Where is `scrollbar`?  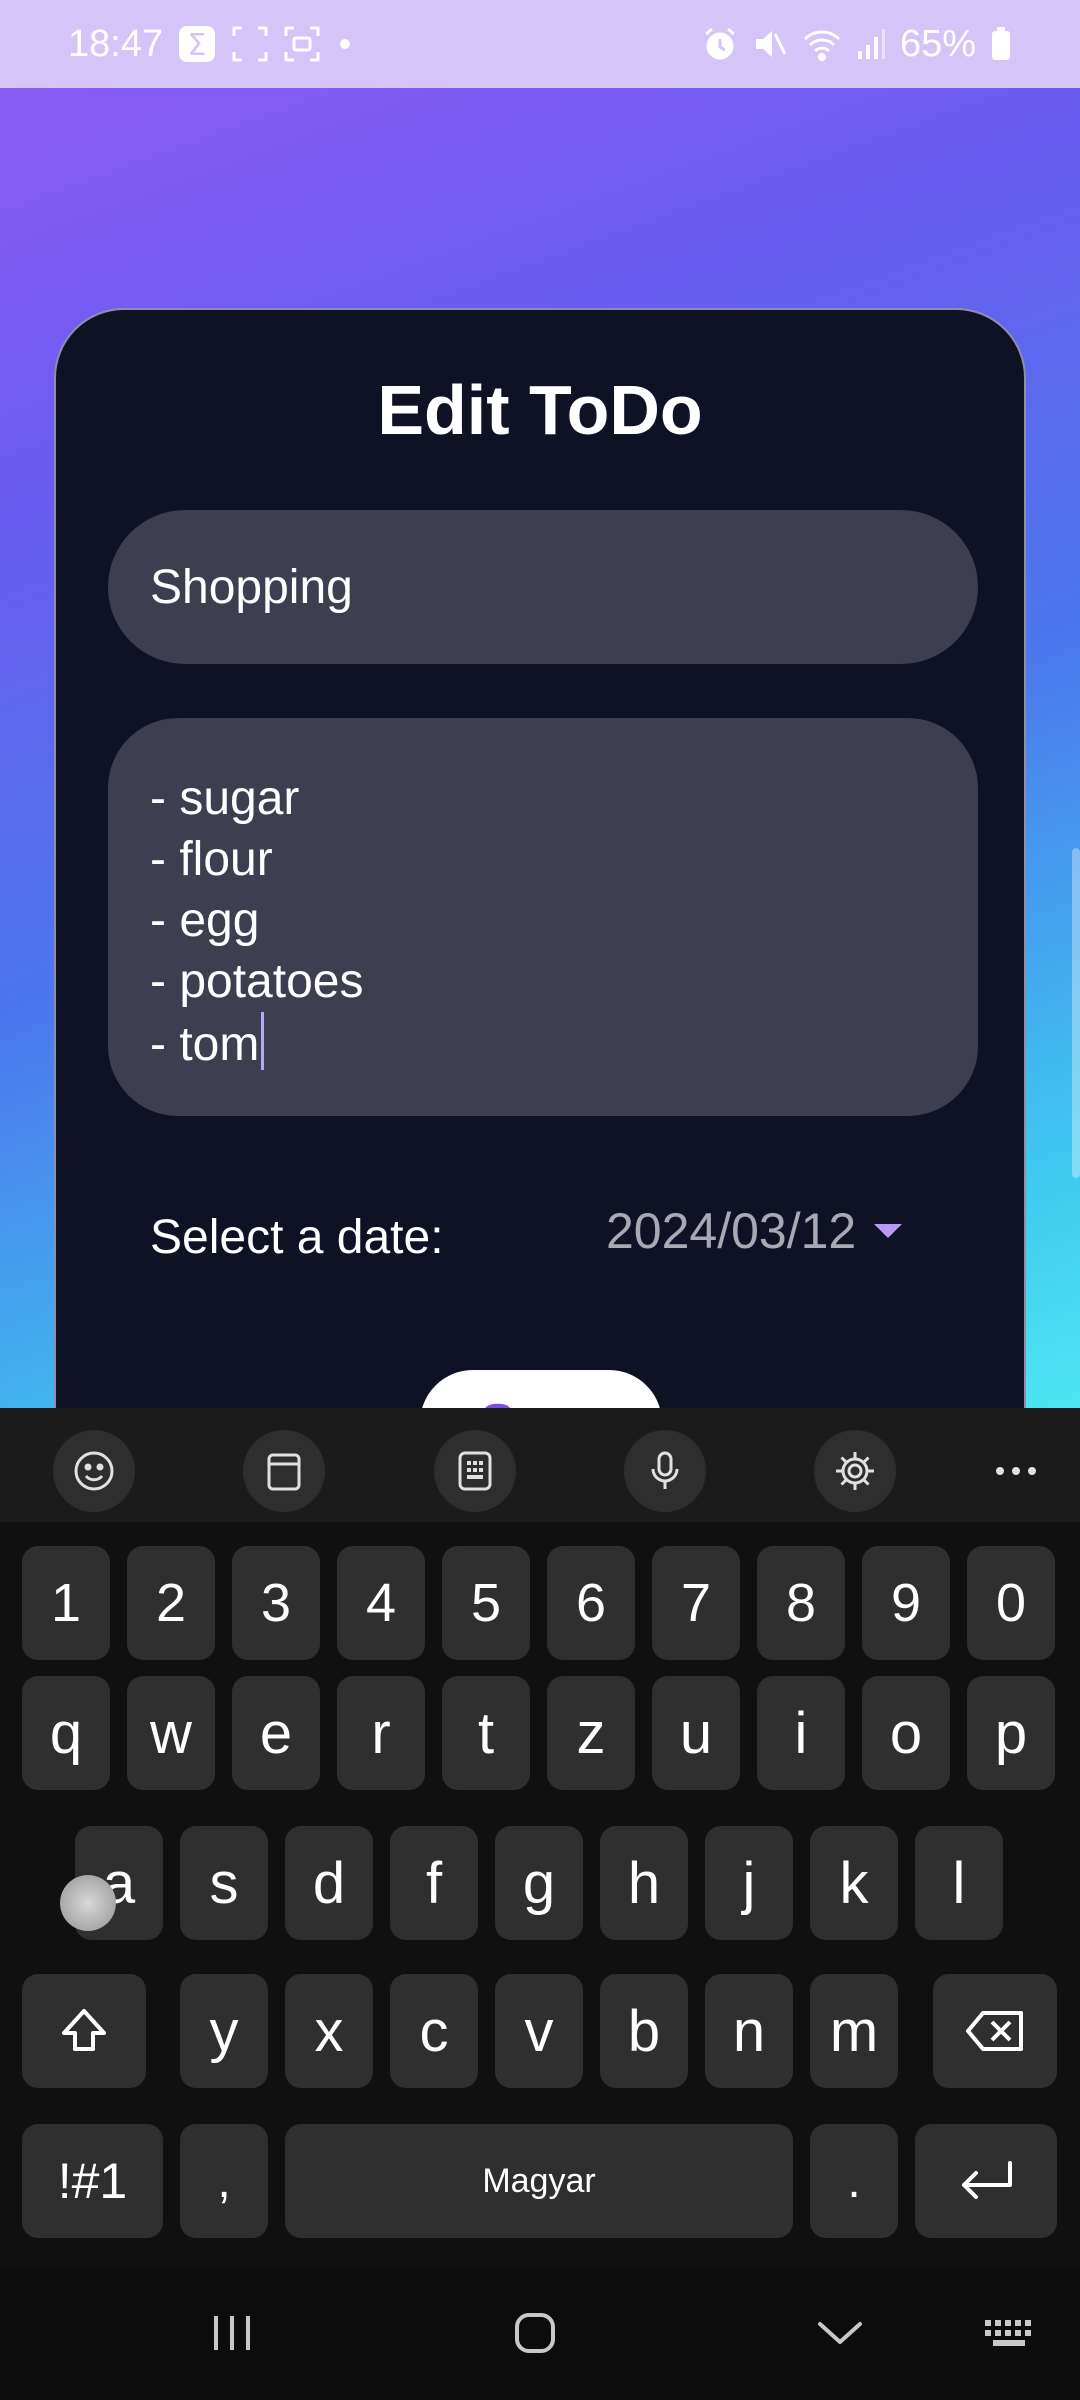 scrollbar is located at coordinates (1076, 1013).